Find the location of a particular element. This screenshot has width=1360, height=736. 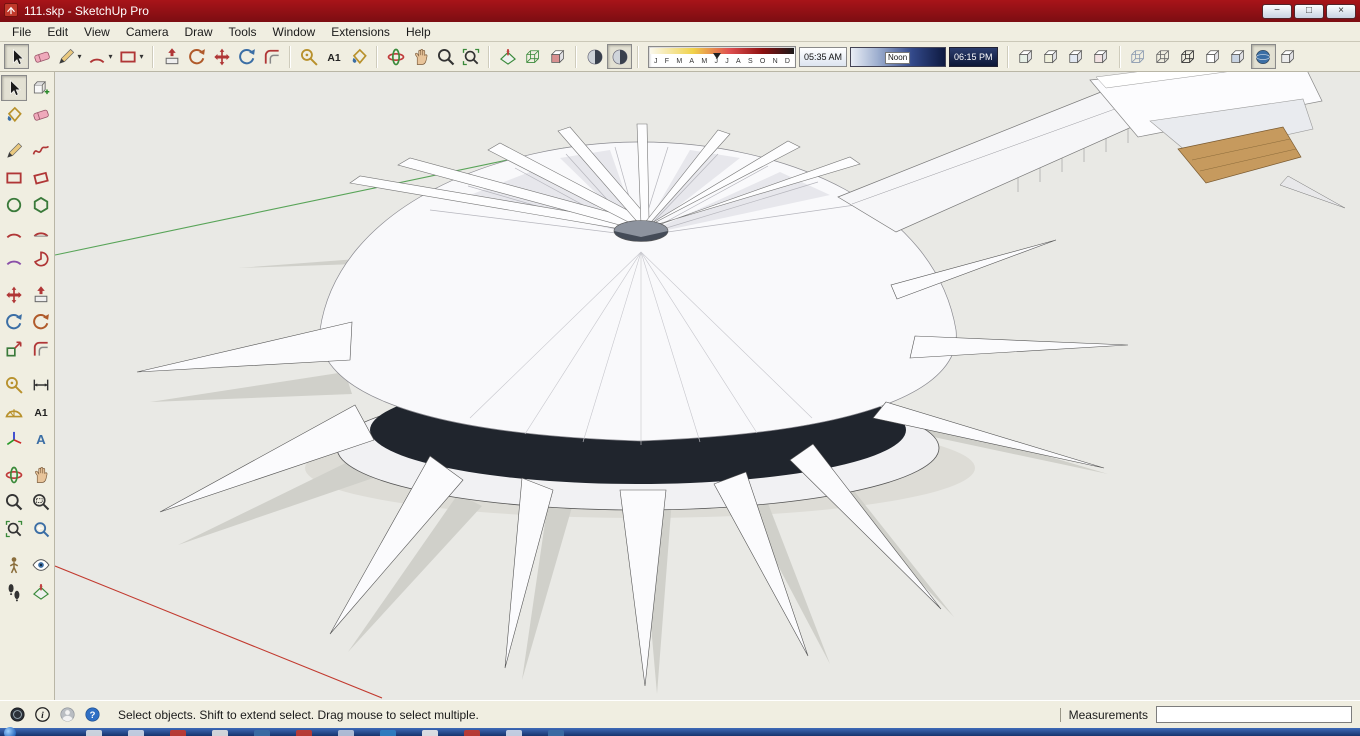

line-tool is located at coordinates (14, 151).